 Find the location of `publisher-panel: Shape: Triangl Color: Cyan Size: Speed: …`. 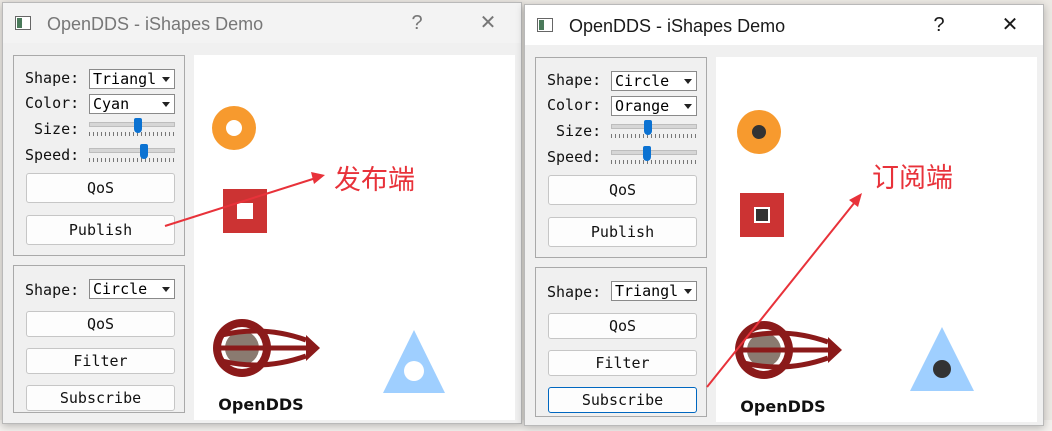

publisher-panel: Shape: Triangl Color: Cyan Size: Speed: … is located at coordinates (99, 155).